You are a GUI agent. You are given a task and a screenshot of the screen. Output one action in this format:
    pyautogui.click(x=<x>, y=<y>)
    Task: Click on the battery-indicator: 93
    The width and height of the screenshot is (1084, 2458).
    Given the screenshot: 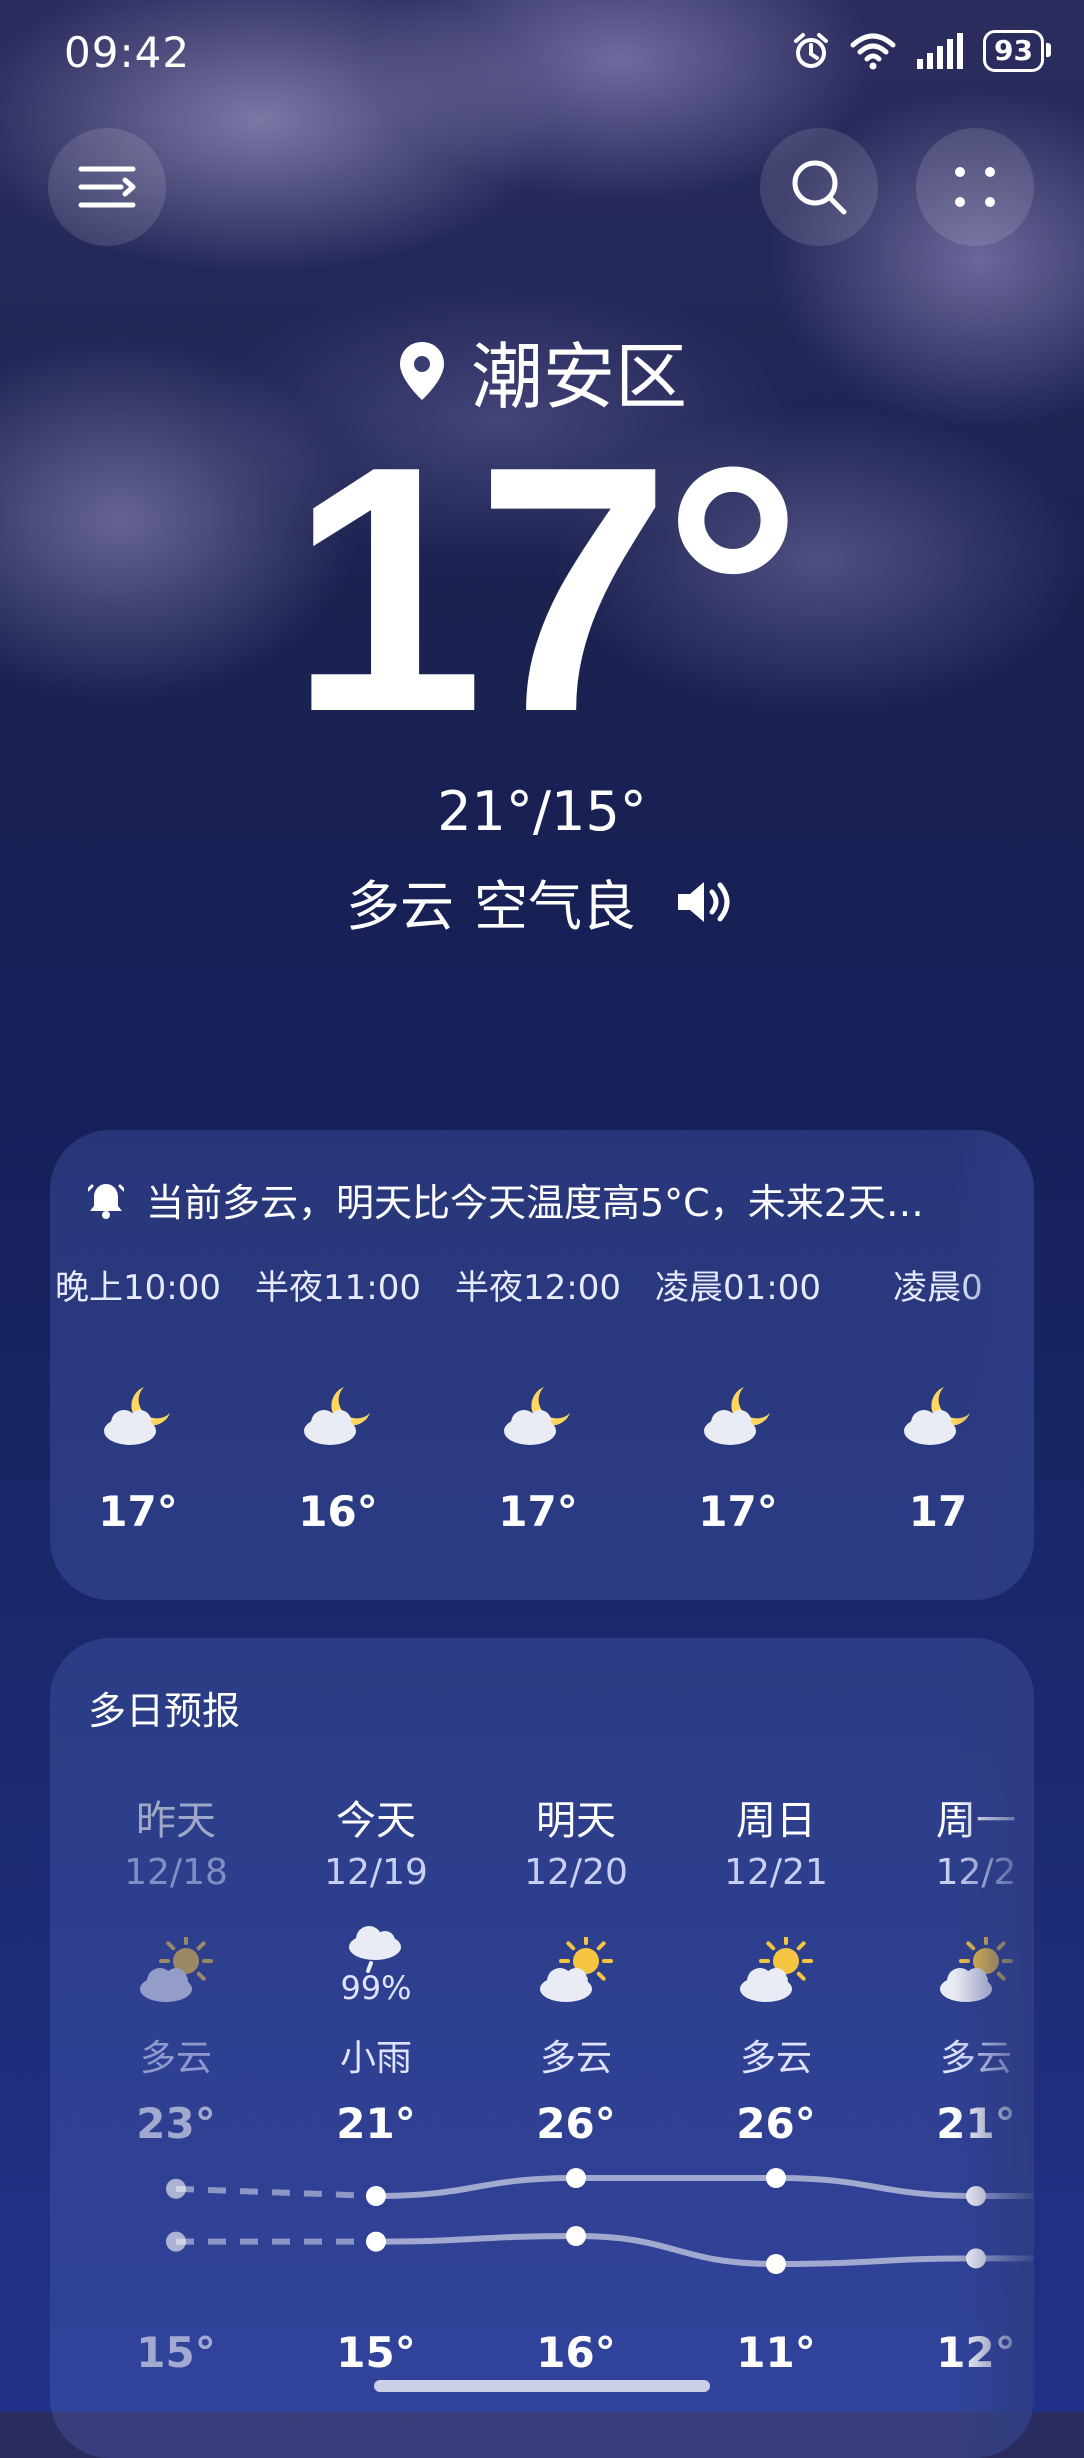 What is the action you would take?
    pyautogui.click(x=1017, y=51)
    